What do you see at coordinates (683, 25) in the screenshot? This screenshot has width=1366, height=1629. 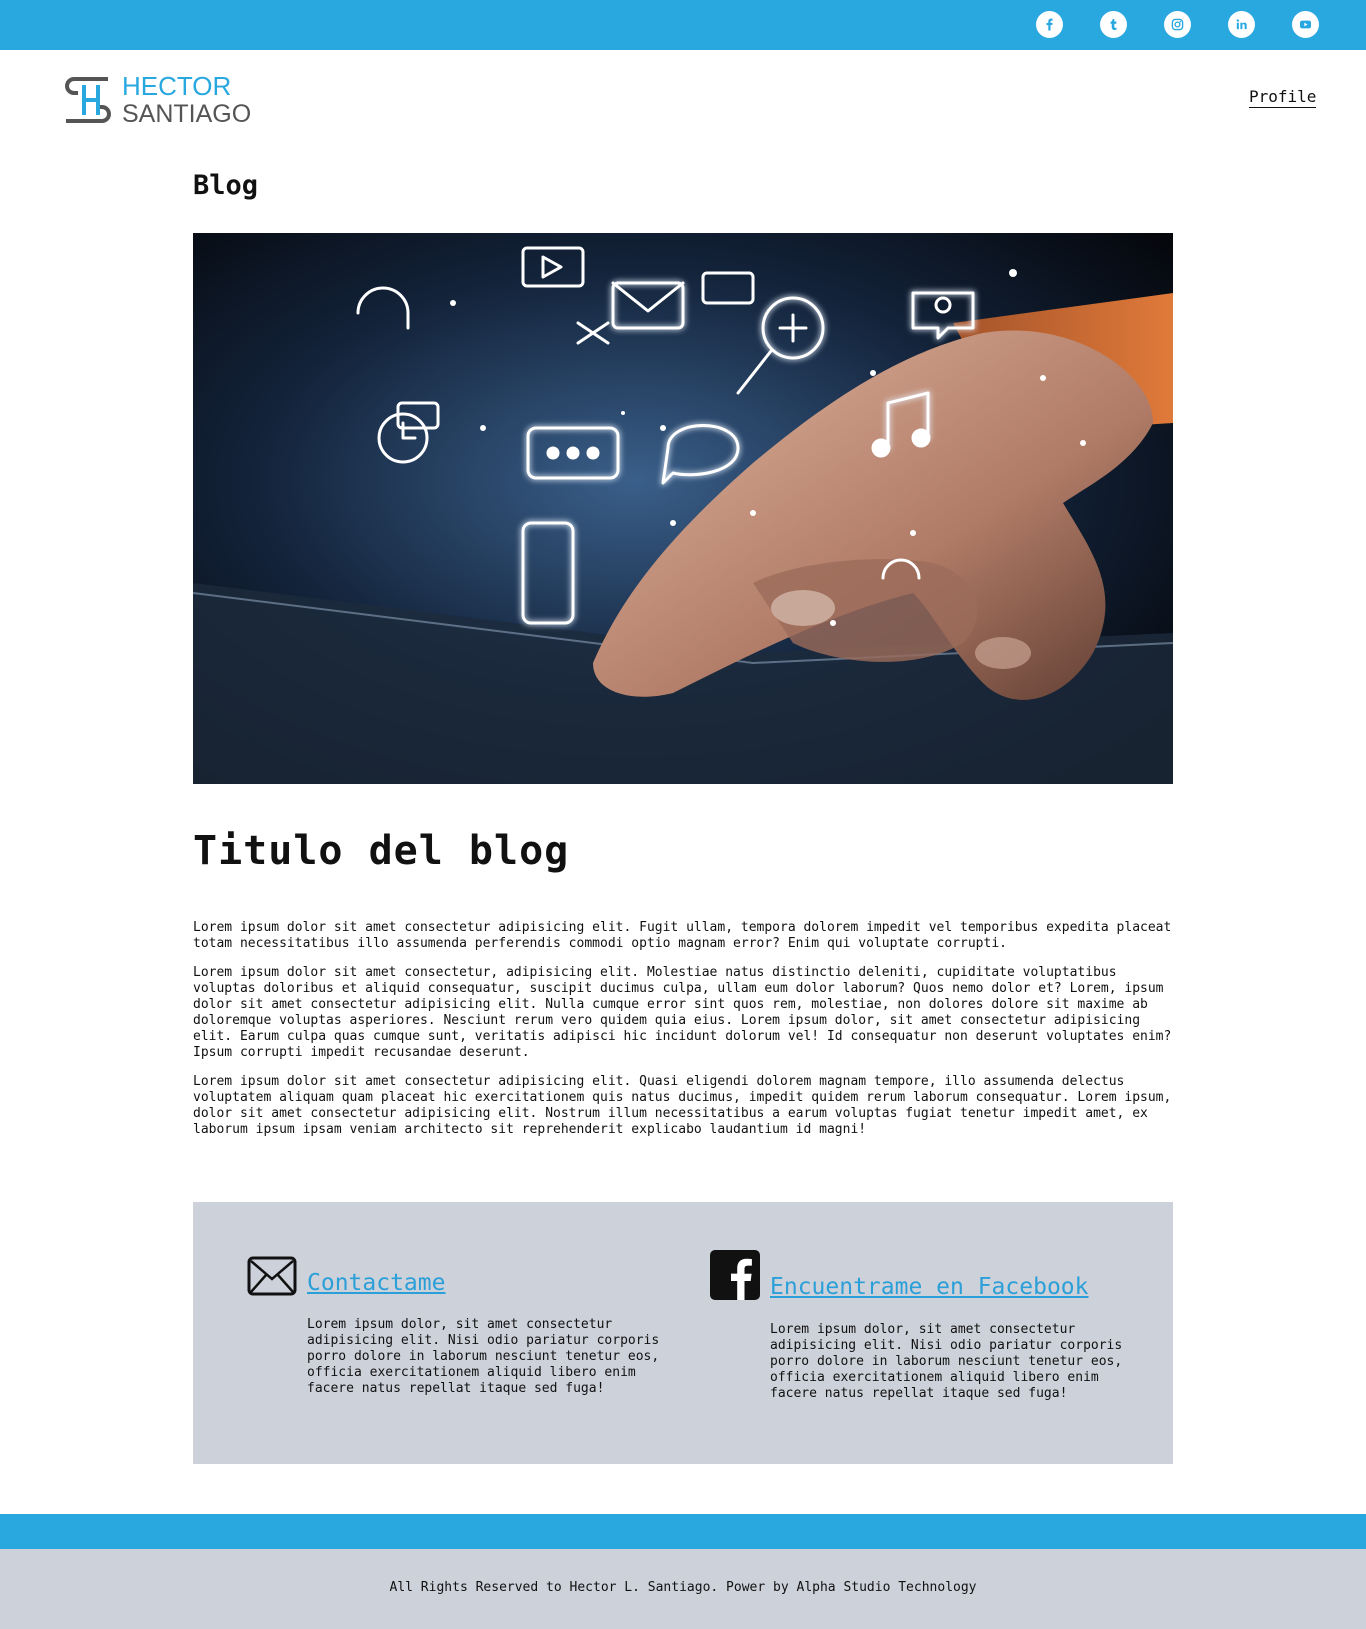 I see `top-bar` at bounding box center [683, 25].